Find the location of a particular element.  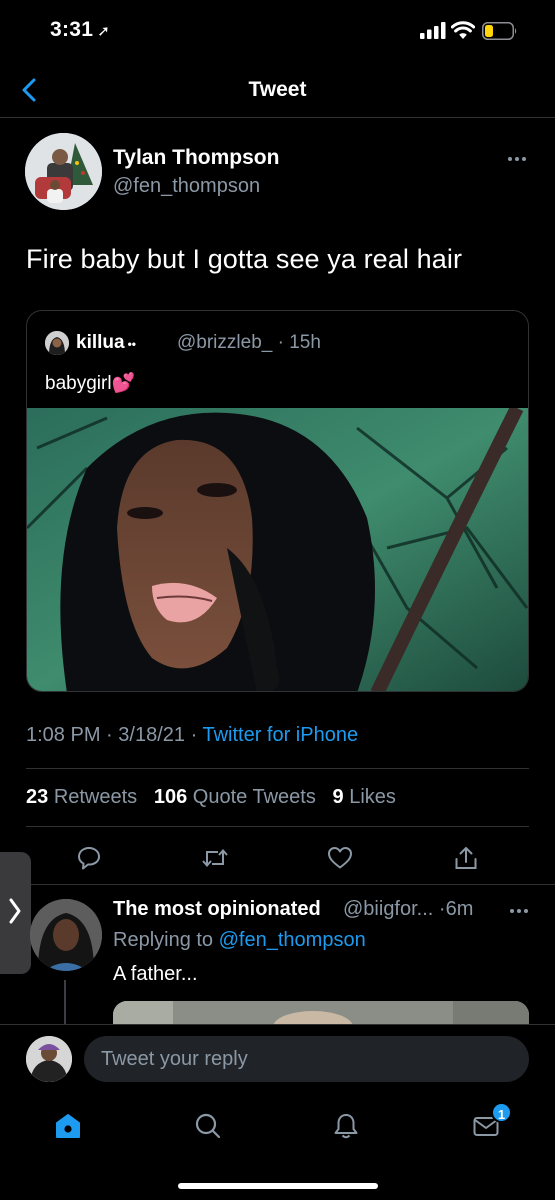

chevron-right-icon is located at coordinates (15, 911).